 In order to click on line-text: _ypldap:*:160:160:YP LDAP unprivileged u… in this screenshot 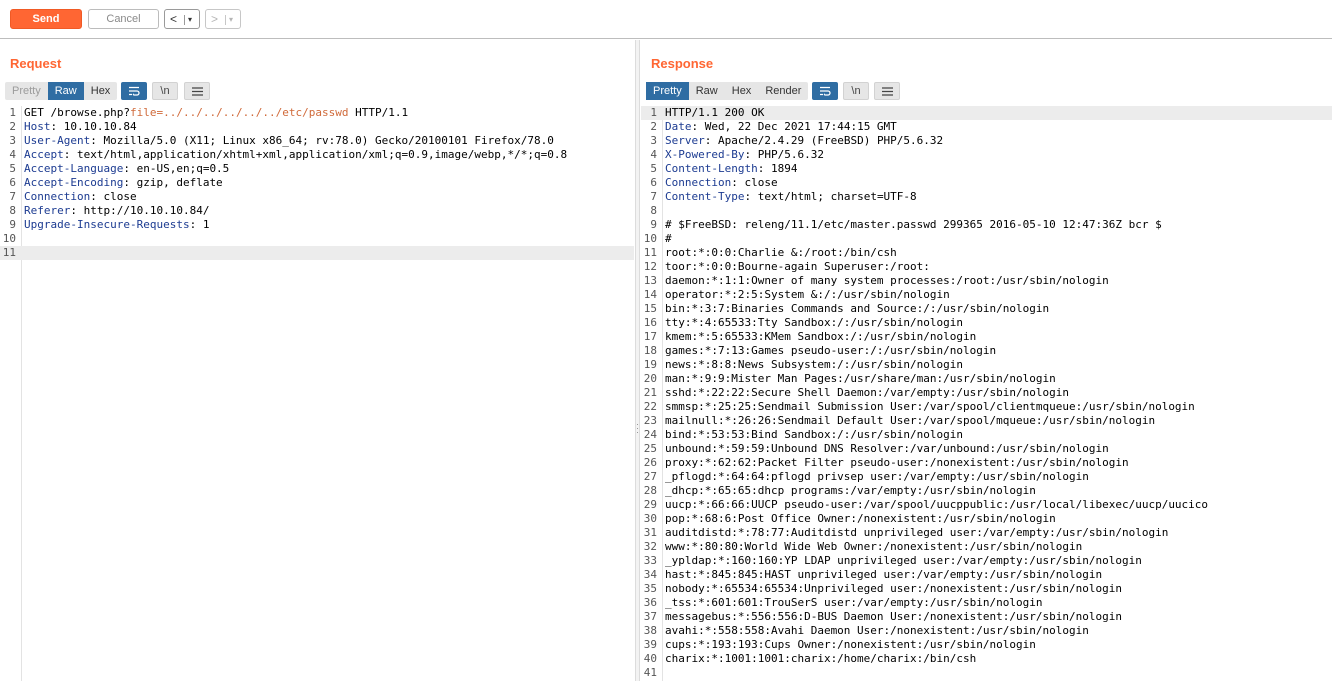, I will do `click(903, 561)`.